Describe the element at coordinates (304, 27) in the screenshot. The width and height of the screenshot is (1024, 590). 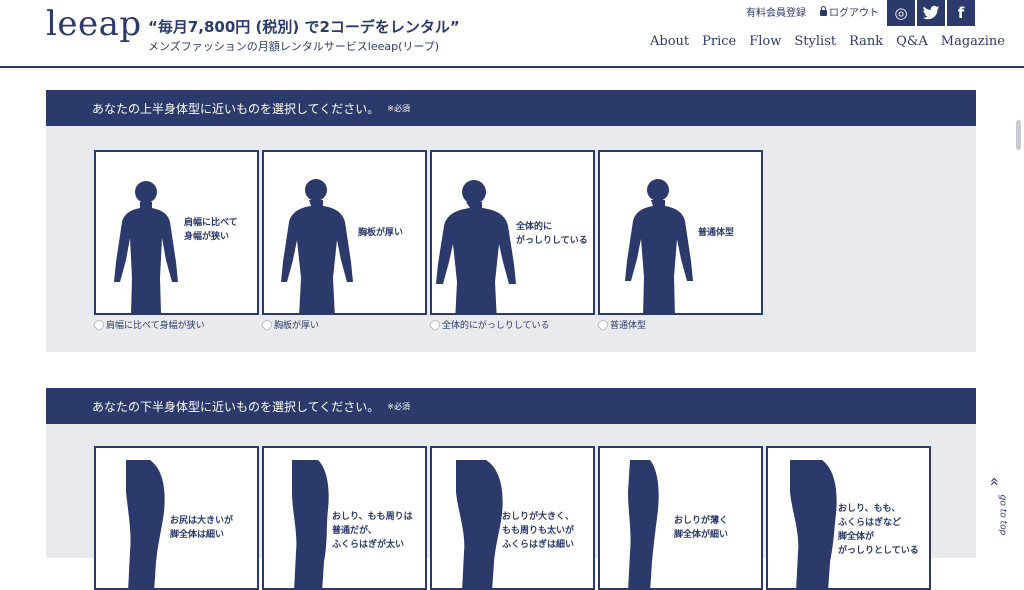
I see `tagline: “毎月7,800円 (税別) で2コーデをレンタル”` at that location.